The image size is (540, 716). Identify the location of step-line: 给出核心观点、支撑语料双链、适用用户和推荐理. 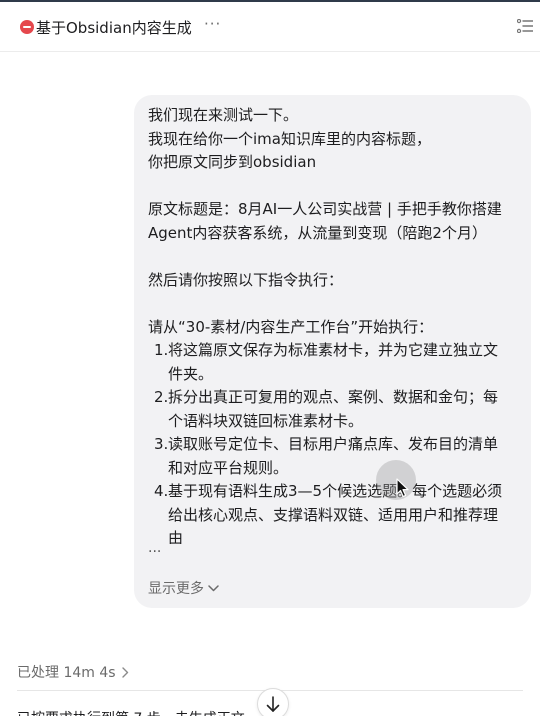
(333, 514).